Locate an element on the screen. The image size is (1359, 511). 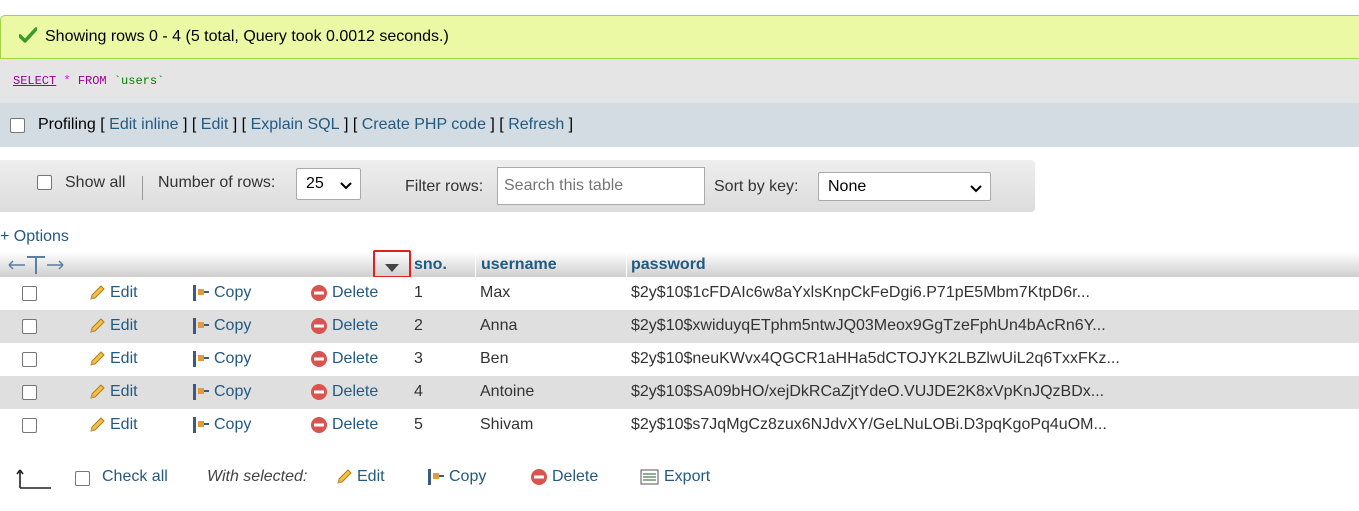
rows-per-page-select: 25 is located at coordinates (328, 184).